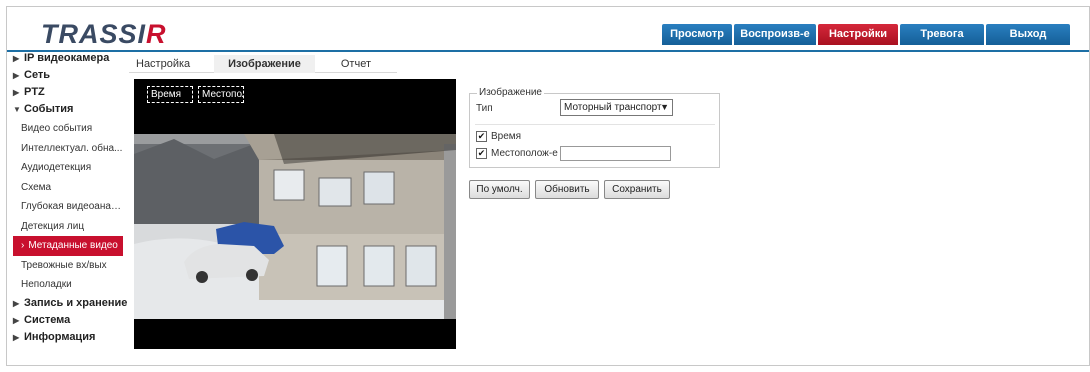  What do you see at coordinates (484, 108) in the screenshot?
I see `type-label: Тип` at bounding box center [484, 108].